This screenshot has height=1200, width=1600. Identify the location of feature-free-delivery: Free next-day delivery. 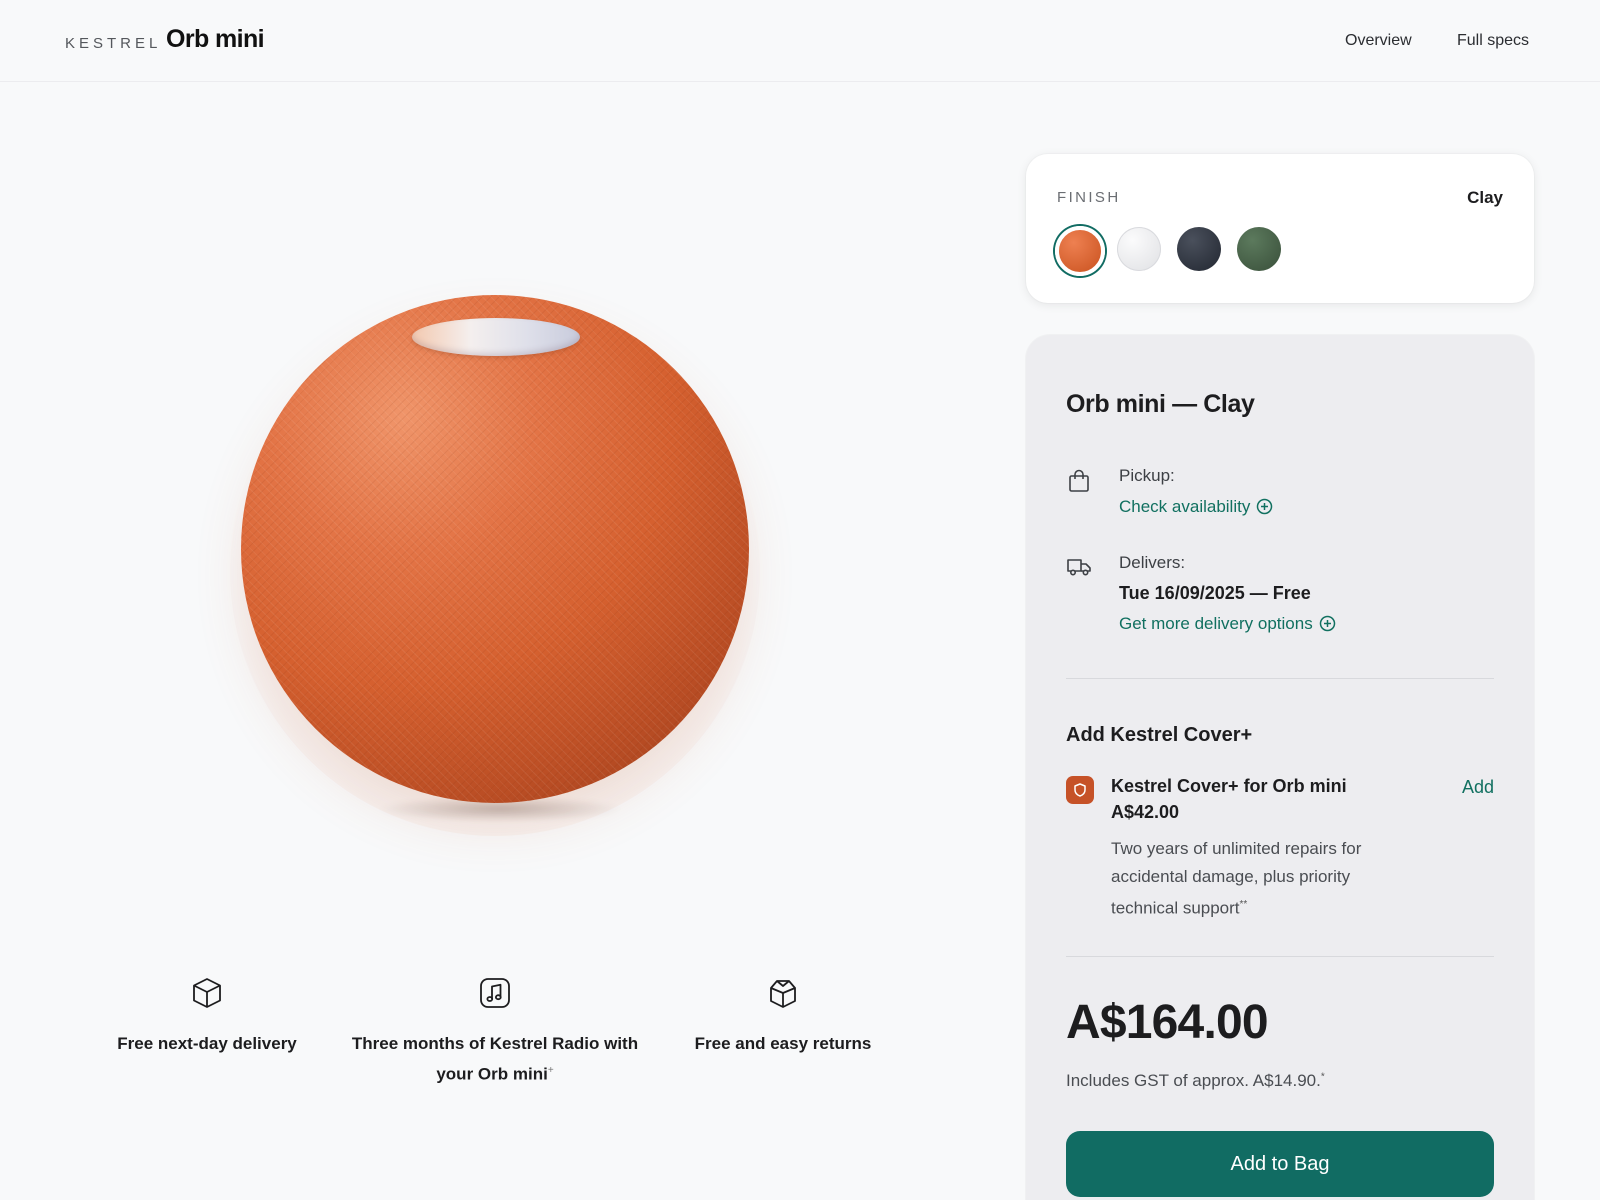
(207, 1016).